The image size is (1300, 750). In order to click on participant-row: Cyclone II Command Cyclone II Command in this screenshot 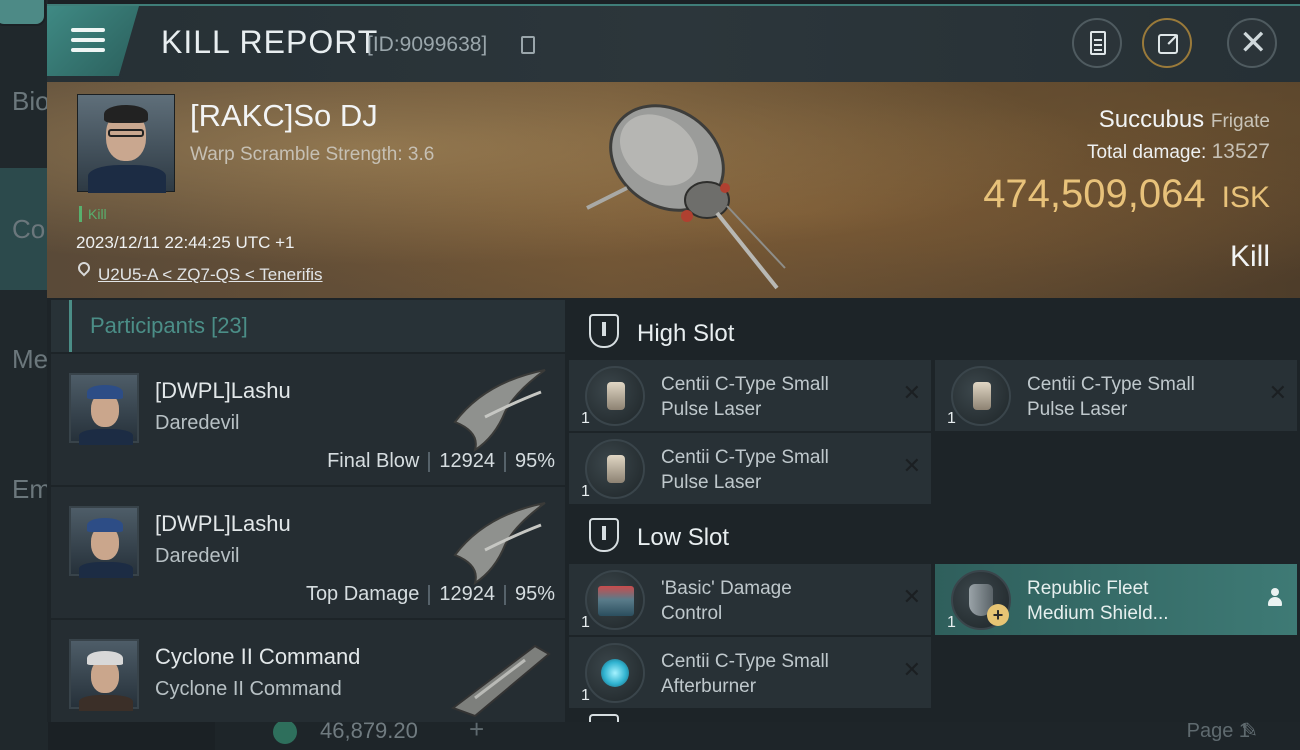, I will do `click(308, 671)`.